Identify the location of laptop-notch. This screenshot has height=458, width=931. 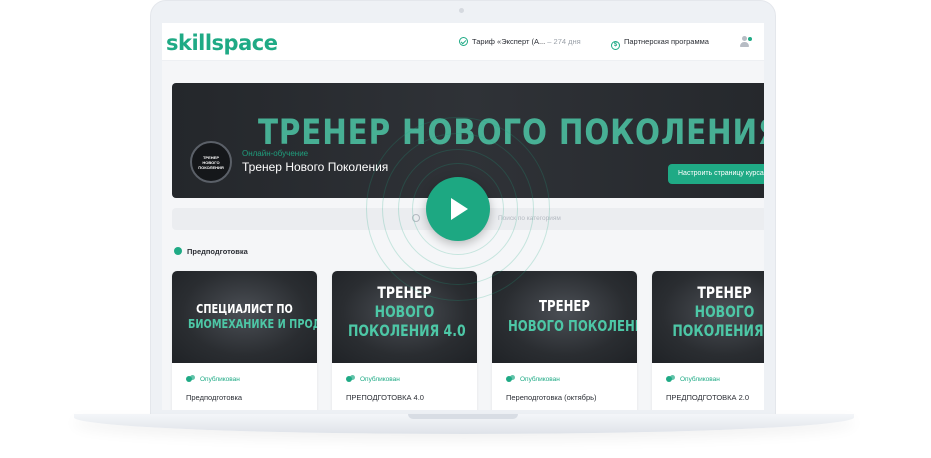
(463, 416).